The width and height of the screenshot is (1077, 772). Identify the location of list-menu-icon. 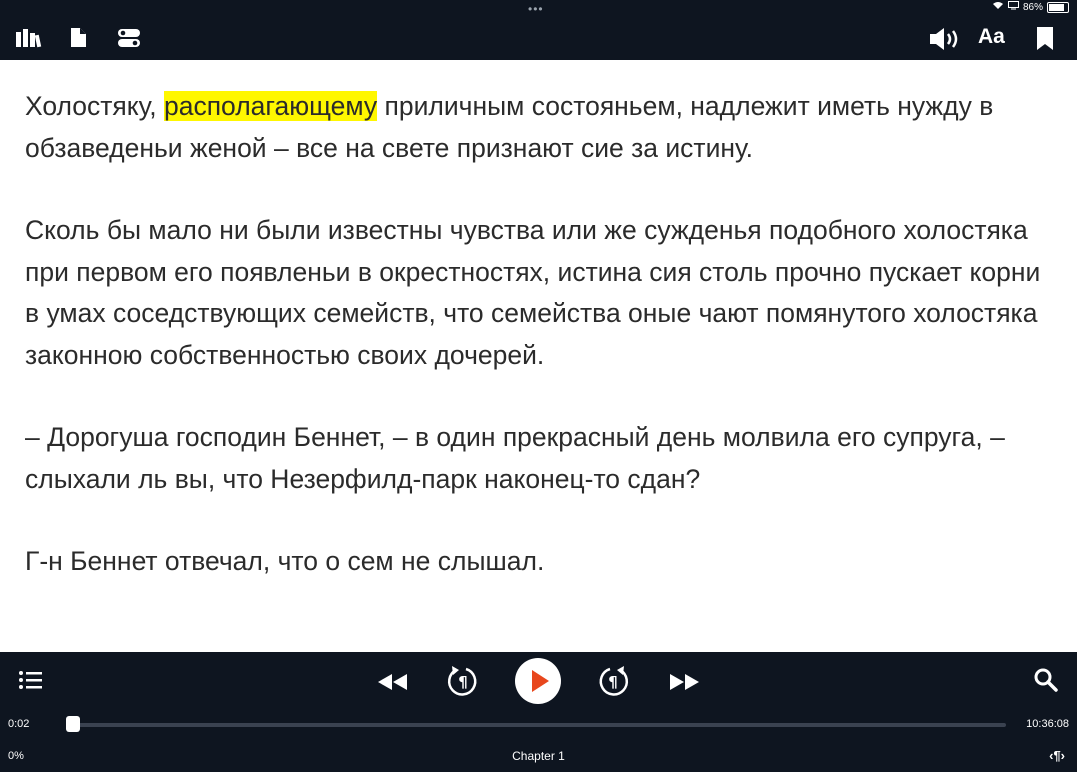
(32, 682).